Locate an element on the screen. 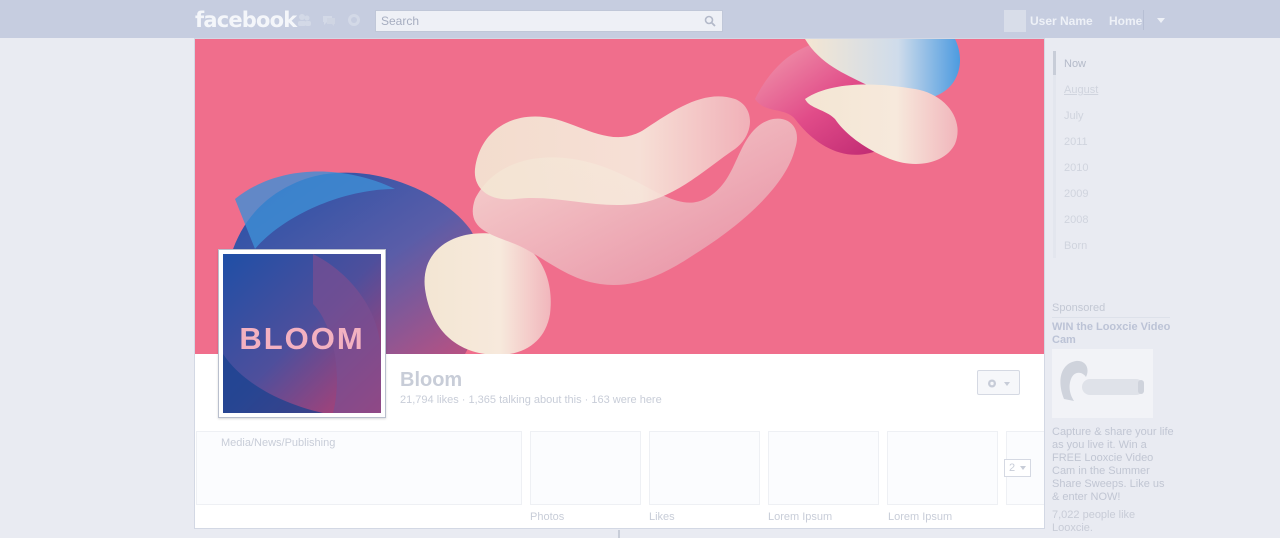 The height and width of the screenshot is (538, 1280). page-title: Bloom is located at coordinates (431, 380).